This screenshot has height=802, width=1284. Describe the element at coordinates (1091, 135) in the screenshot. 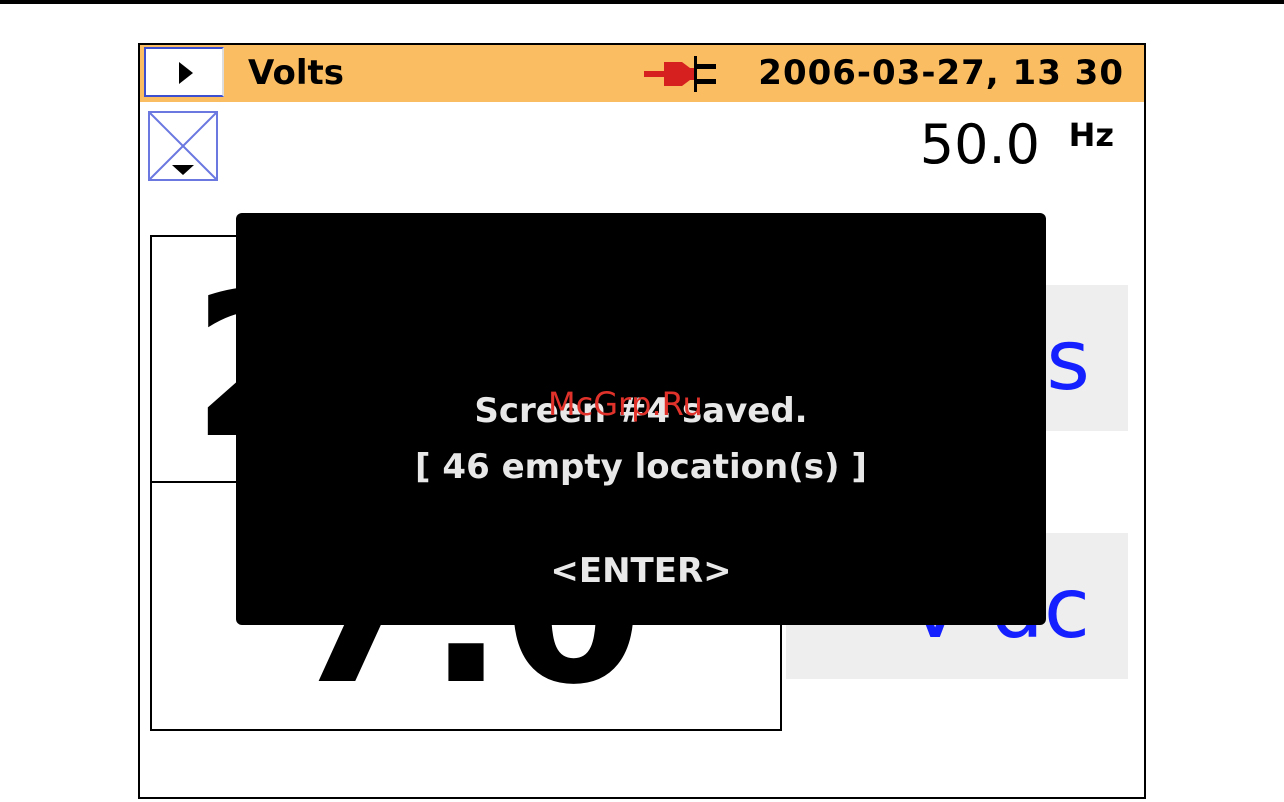

I see `frequency-unit: Hz` at that location.